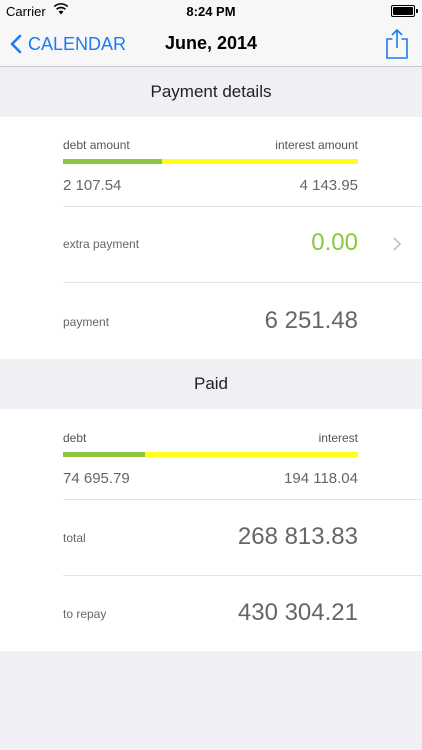 The width and height of the screenshot is (422, 750). Describe the element at coordinates (96, 478) in the screenshot. I see `debt-paid-value: 74 695.79` at that location.